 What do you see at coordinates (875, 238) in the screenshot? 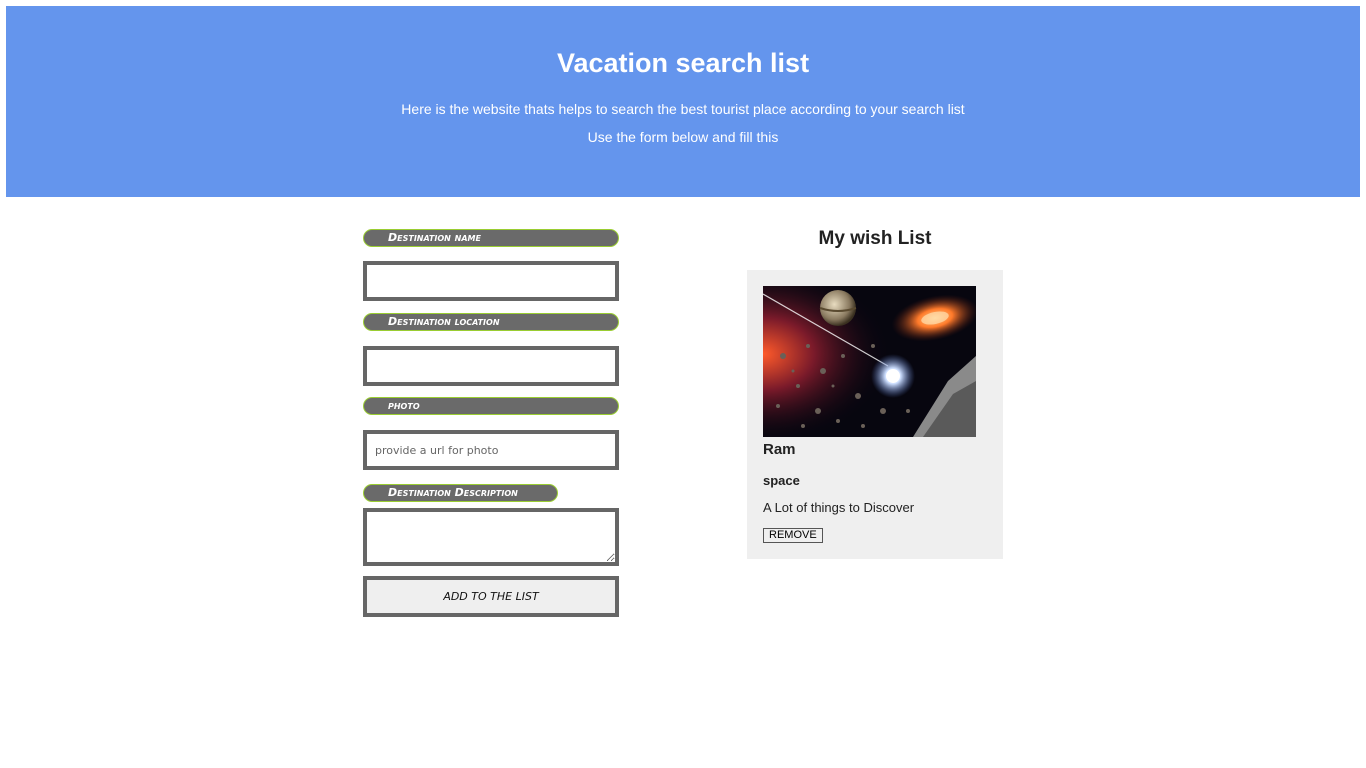
I see `wishlist-title: My wish List` at bounding box center [875, 238].